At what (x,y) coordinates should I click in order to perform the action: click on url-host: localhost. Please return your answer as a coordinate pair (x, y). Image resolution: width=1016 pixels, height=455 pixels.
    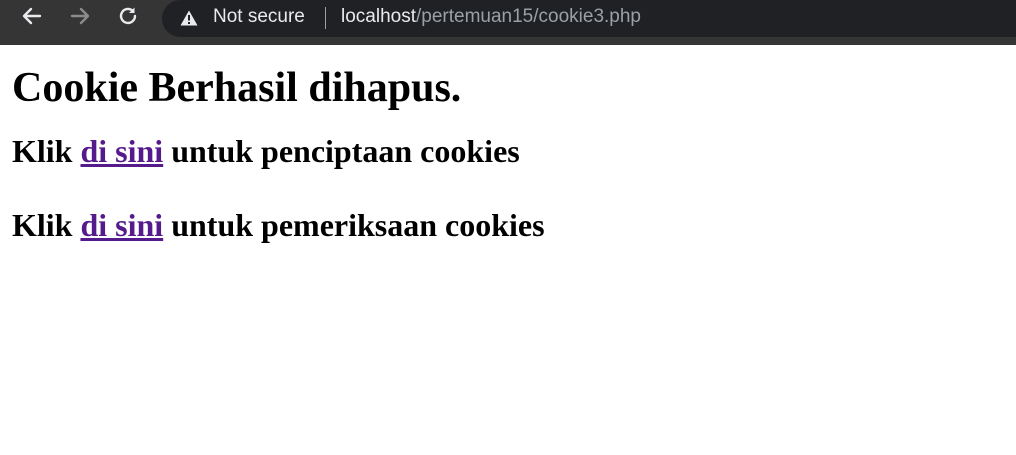
    Looking at the image, I should click on (378, 16).